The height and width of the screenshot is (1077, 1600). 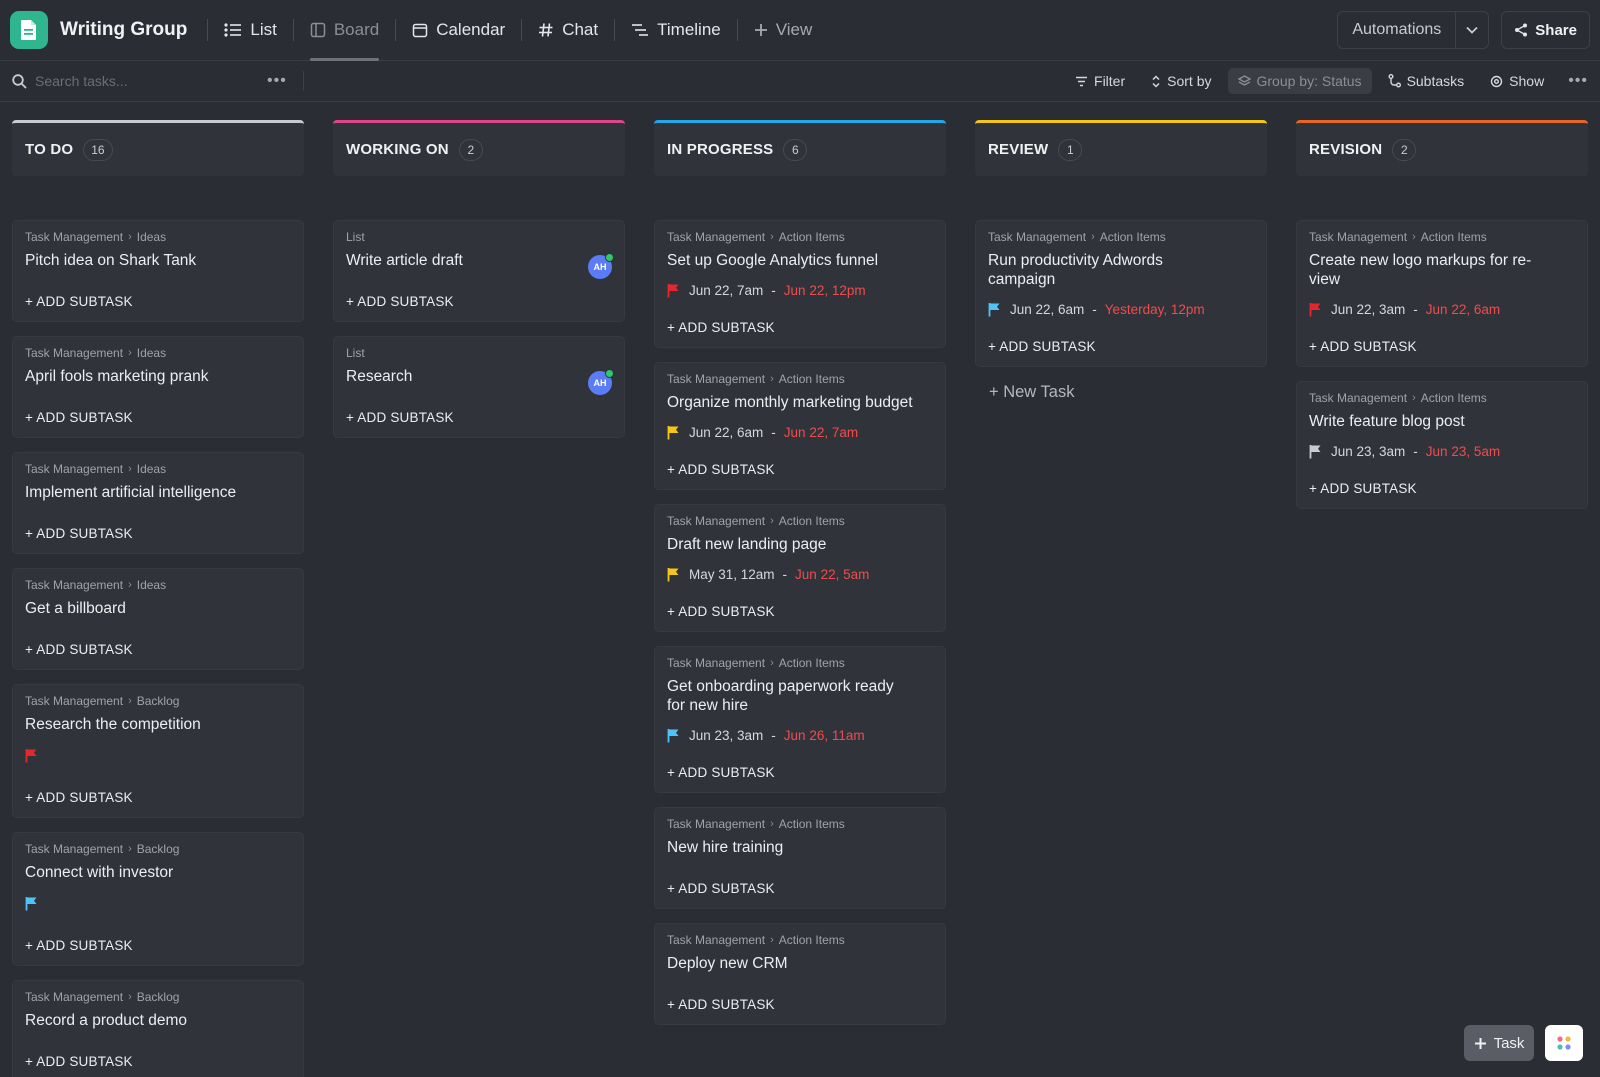 I want to click on task-dates: Jun 22, 6am - Yesterday, 12pm, so click(x=1121, y=309).